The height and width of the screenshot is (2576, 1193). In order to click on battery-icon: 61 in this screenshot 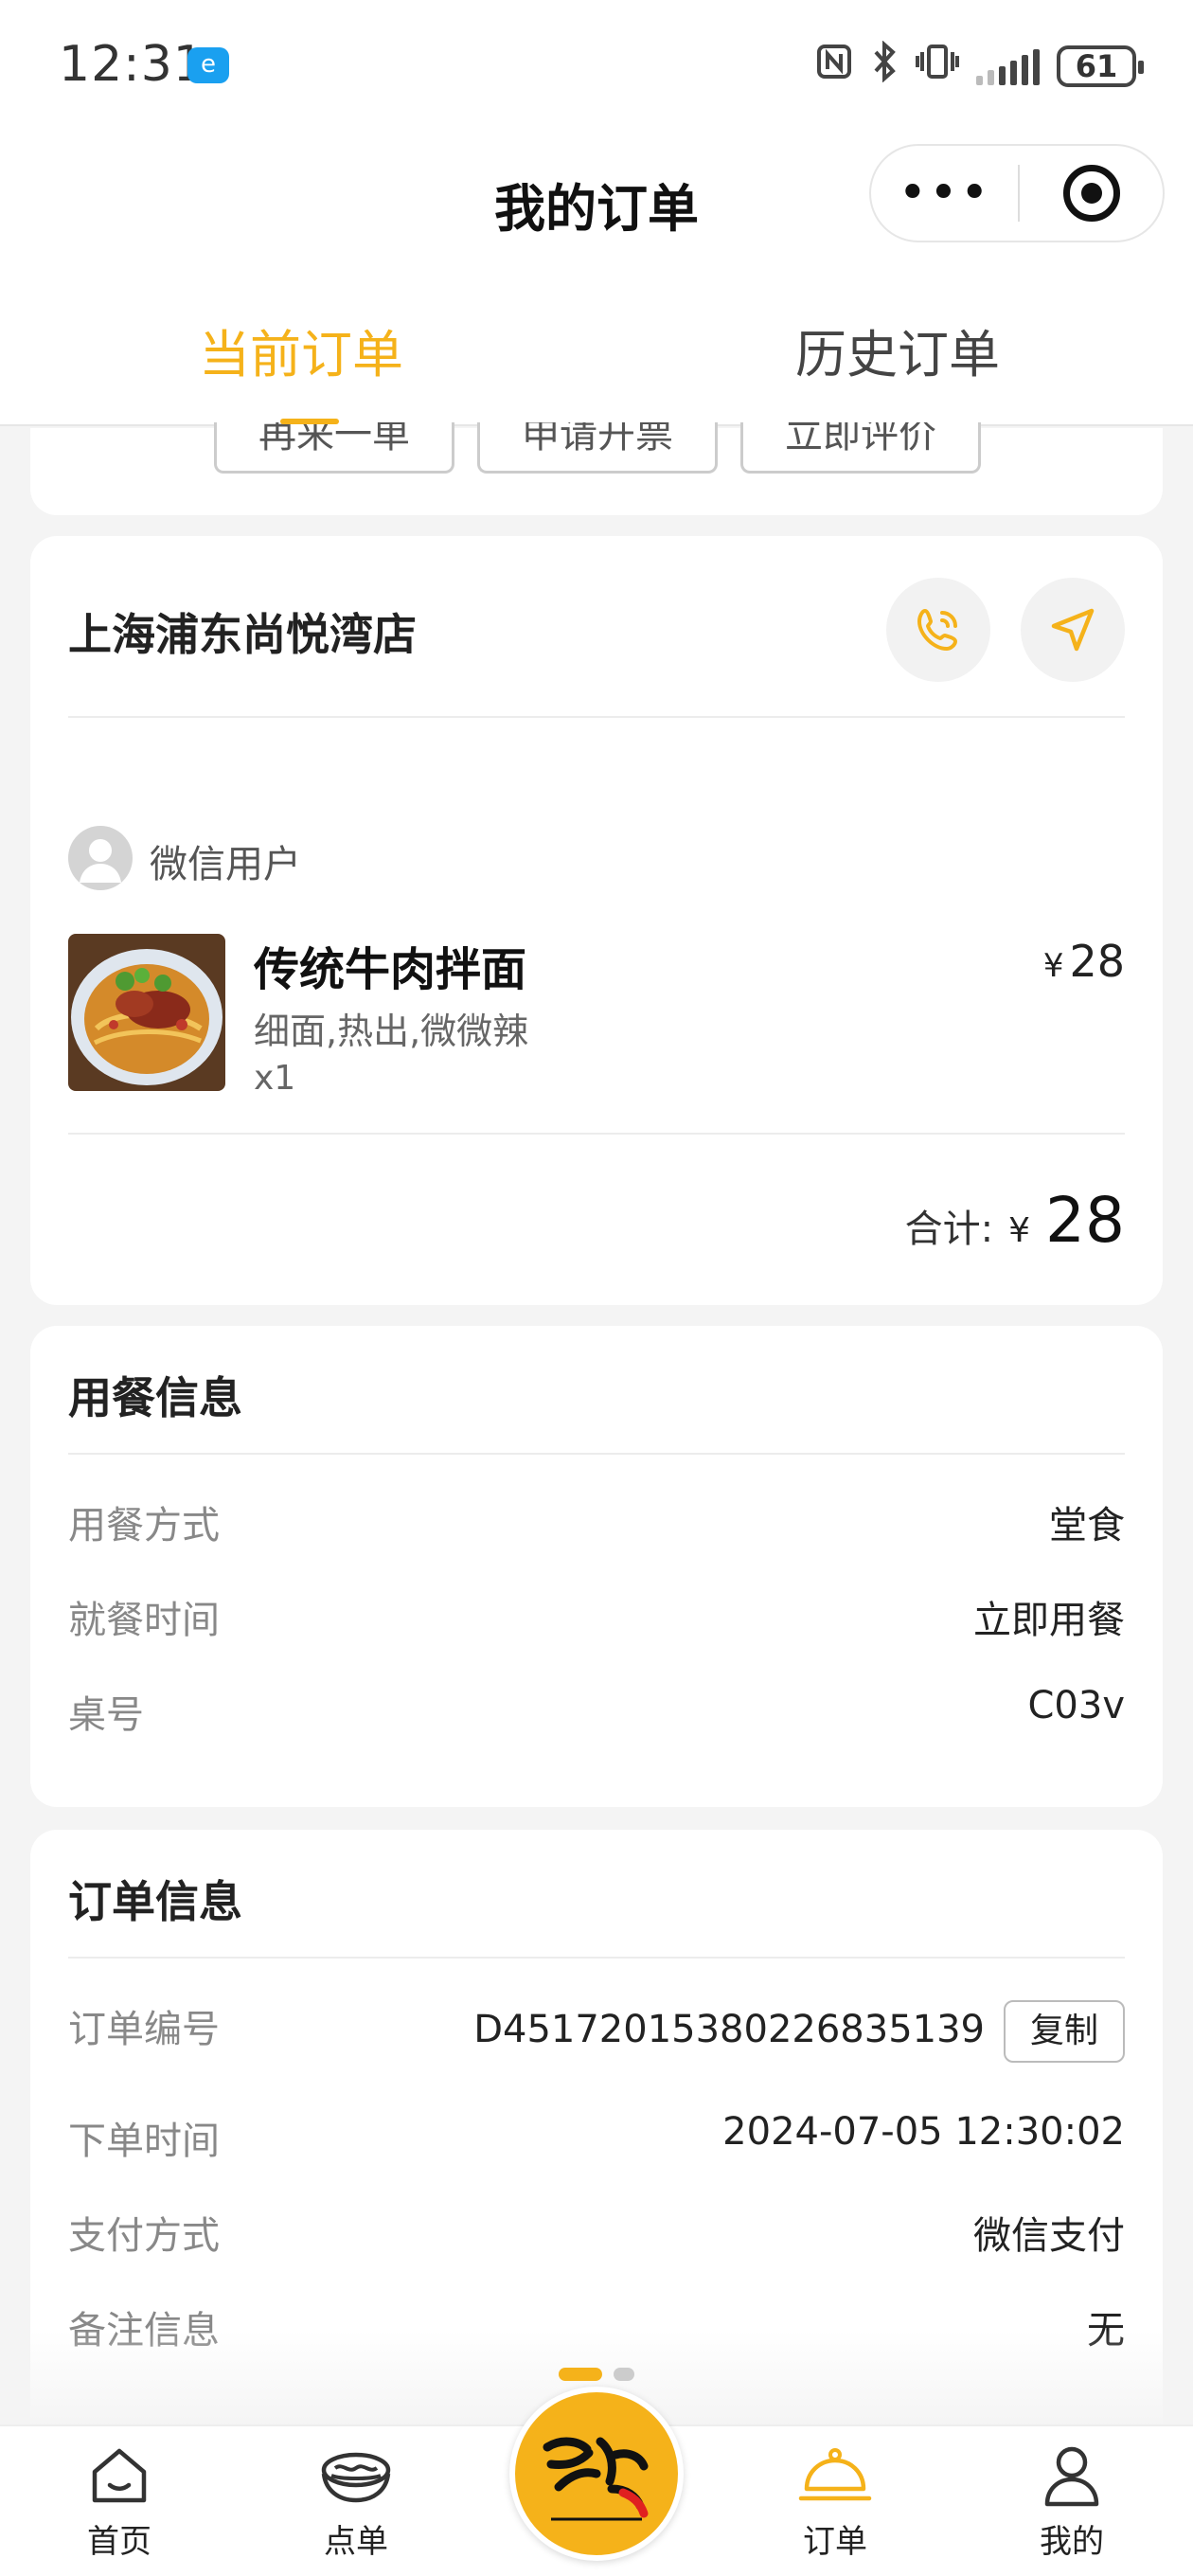, I will do `click(1100, 66)`.